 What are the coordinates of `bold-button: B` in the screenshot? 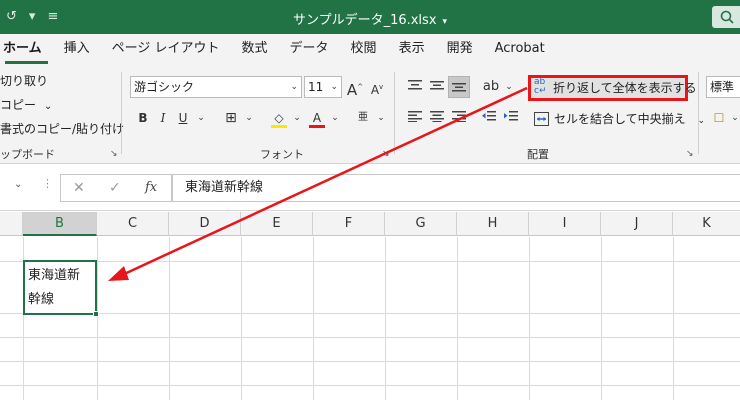 It's located at (143, 118).